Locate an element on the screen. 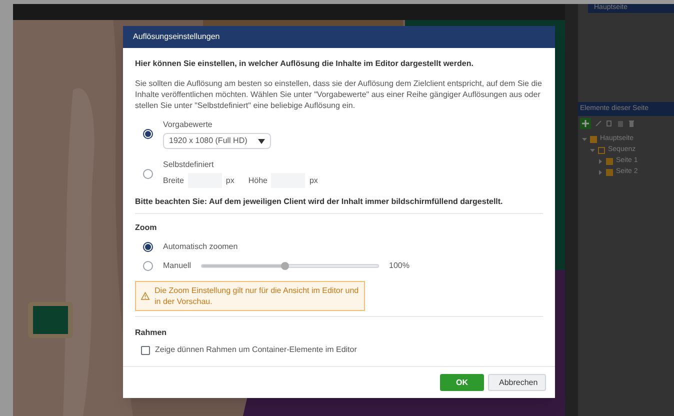  edit-icon is located at coordinates (598, 123).